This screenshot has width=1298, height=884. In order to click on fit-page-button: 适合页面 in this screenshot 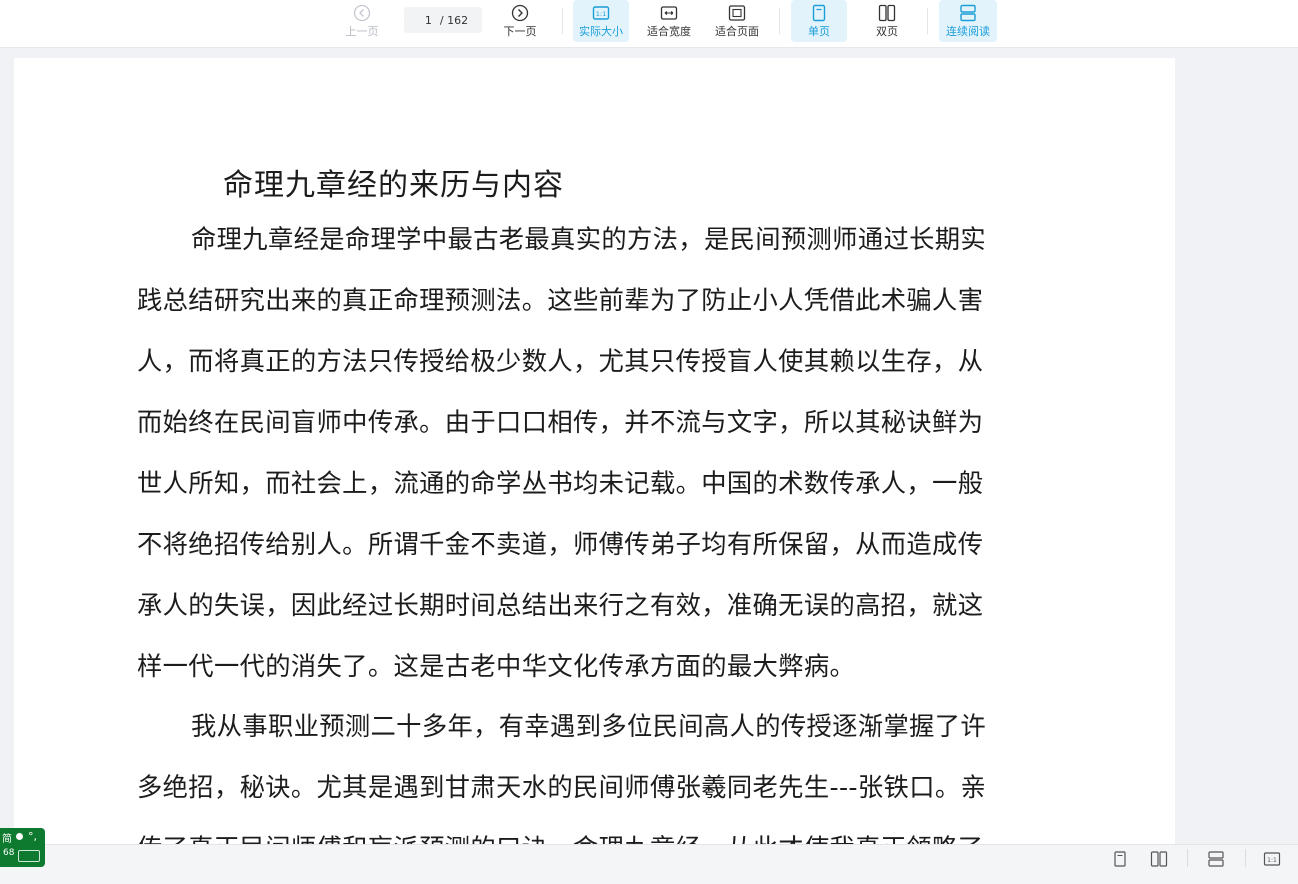, I will do `click(737, 21)`.